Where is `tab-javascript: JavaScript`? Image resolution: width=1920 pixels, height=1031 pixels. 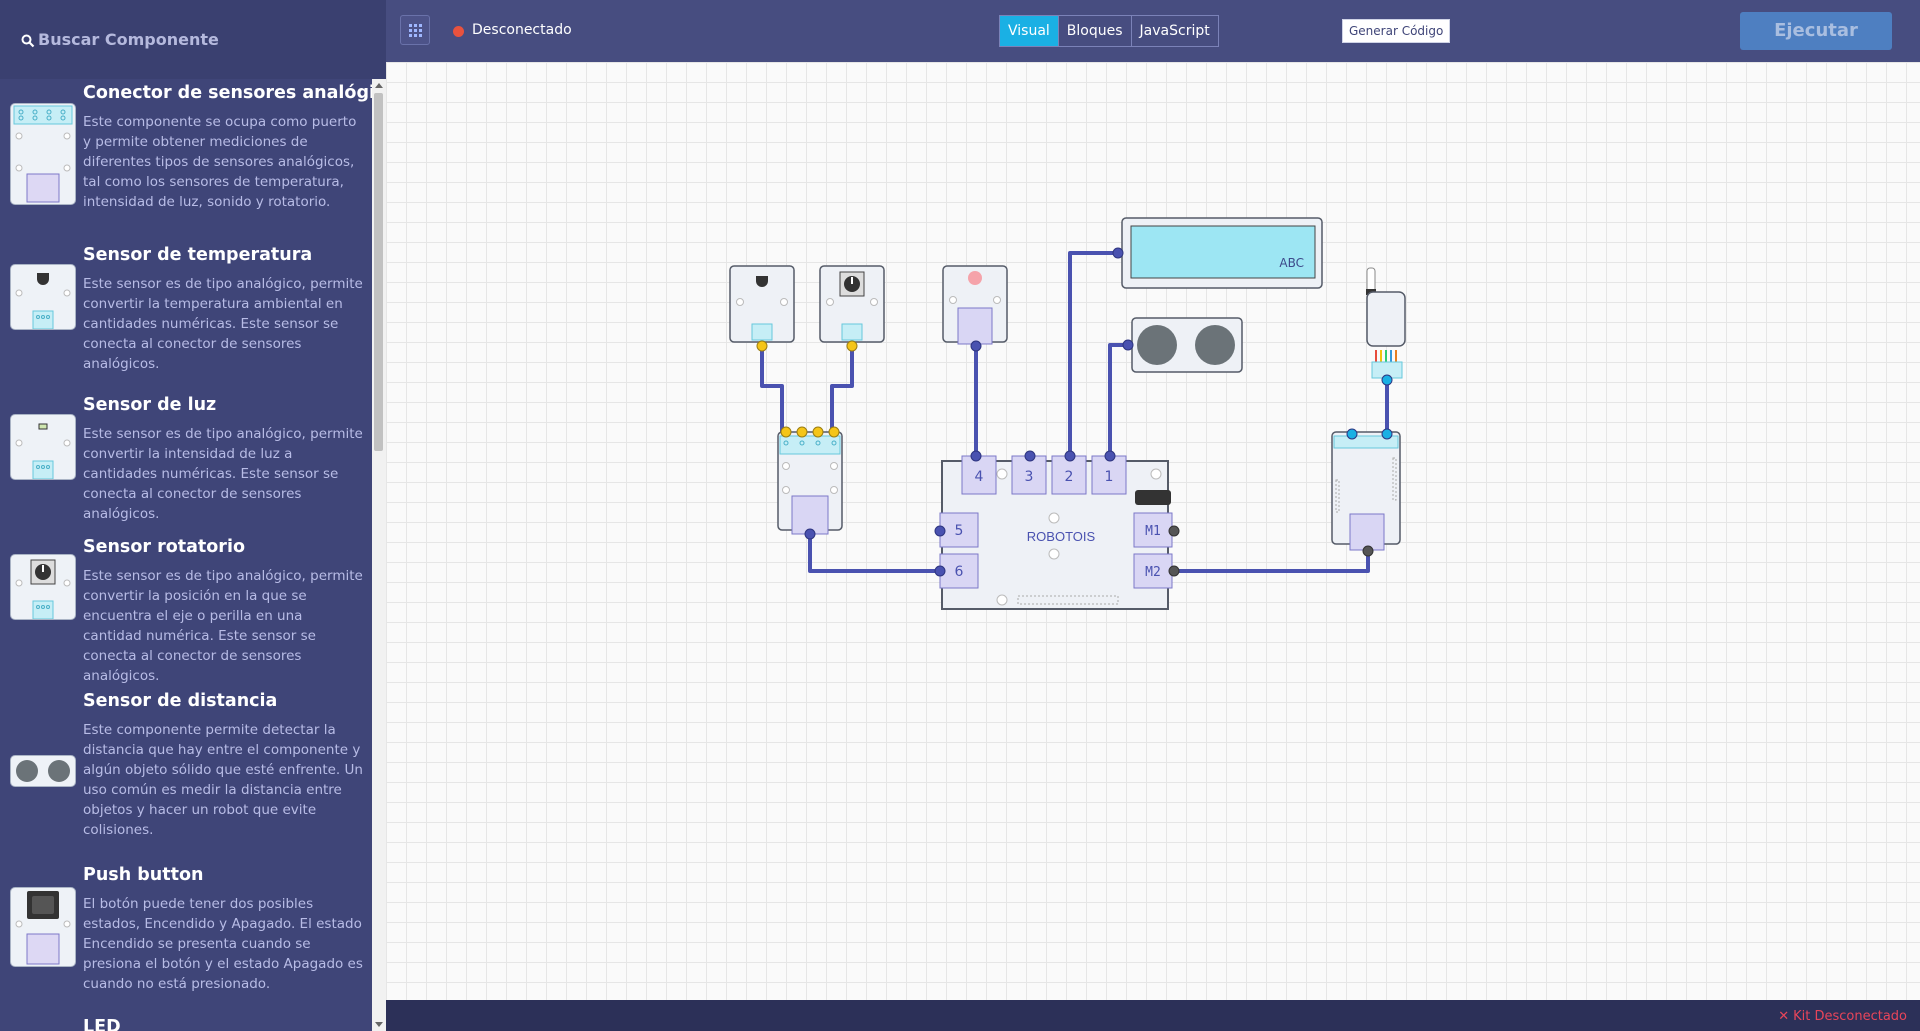 tab-javascript: JavaScript is located at coordinates (1174, 31).